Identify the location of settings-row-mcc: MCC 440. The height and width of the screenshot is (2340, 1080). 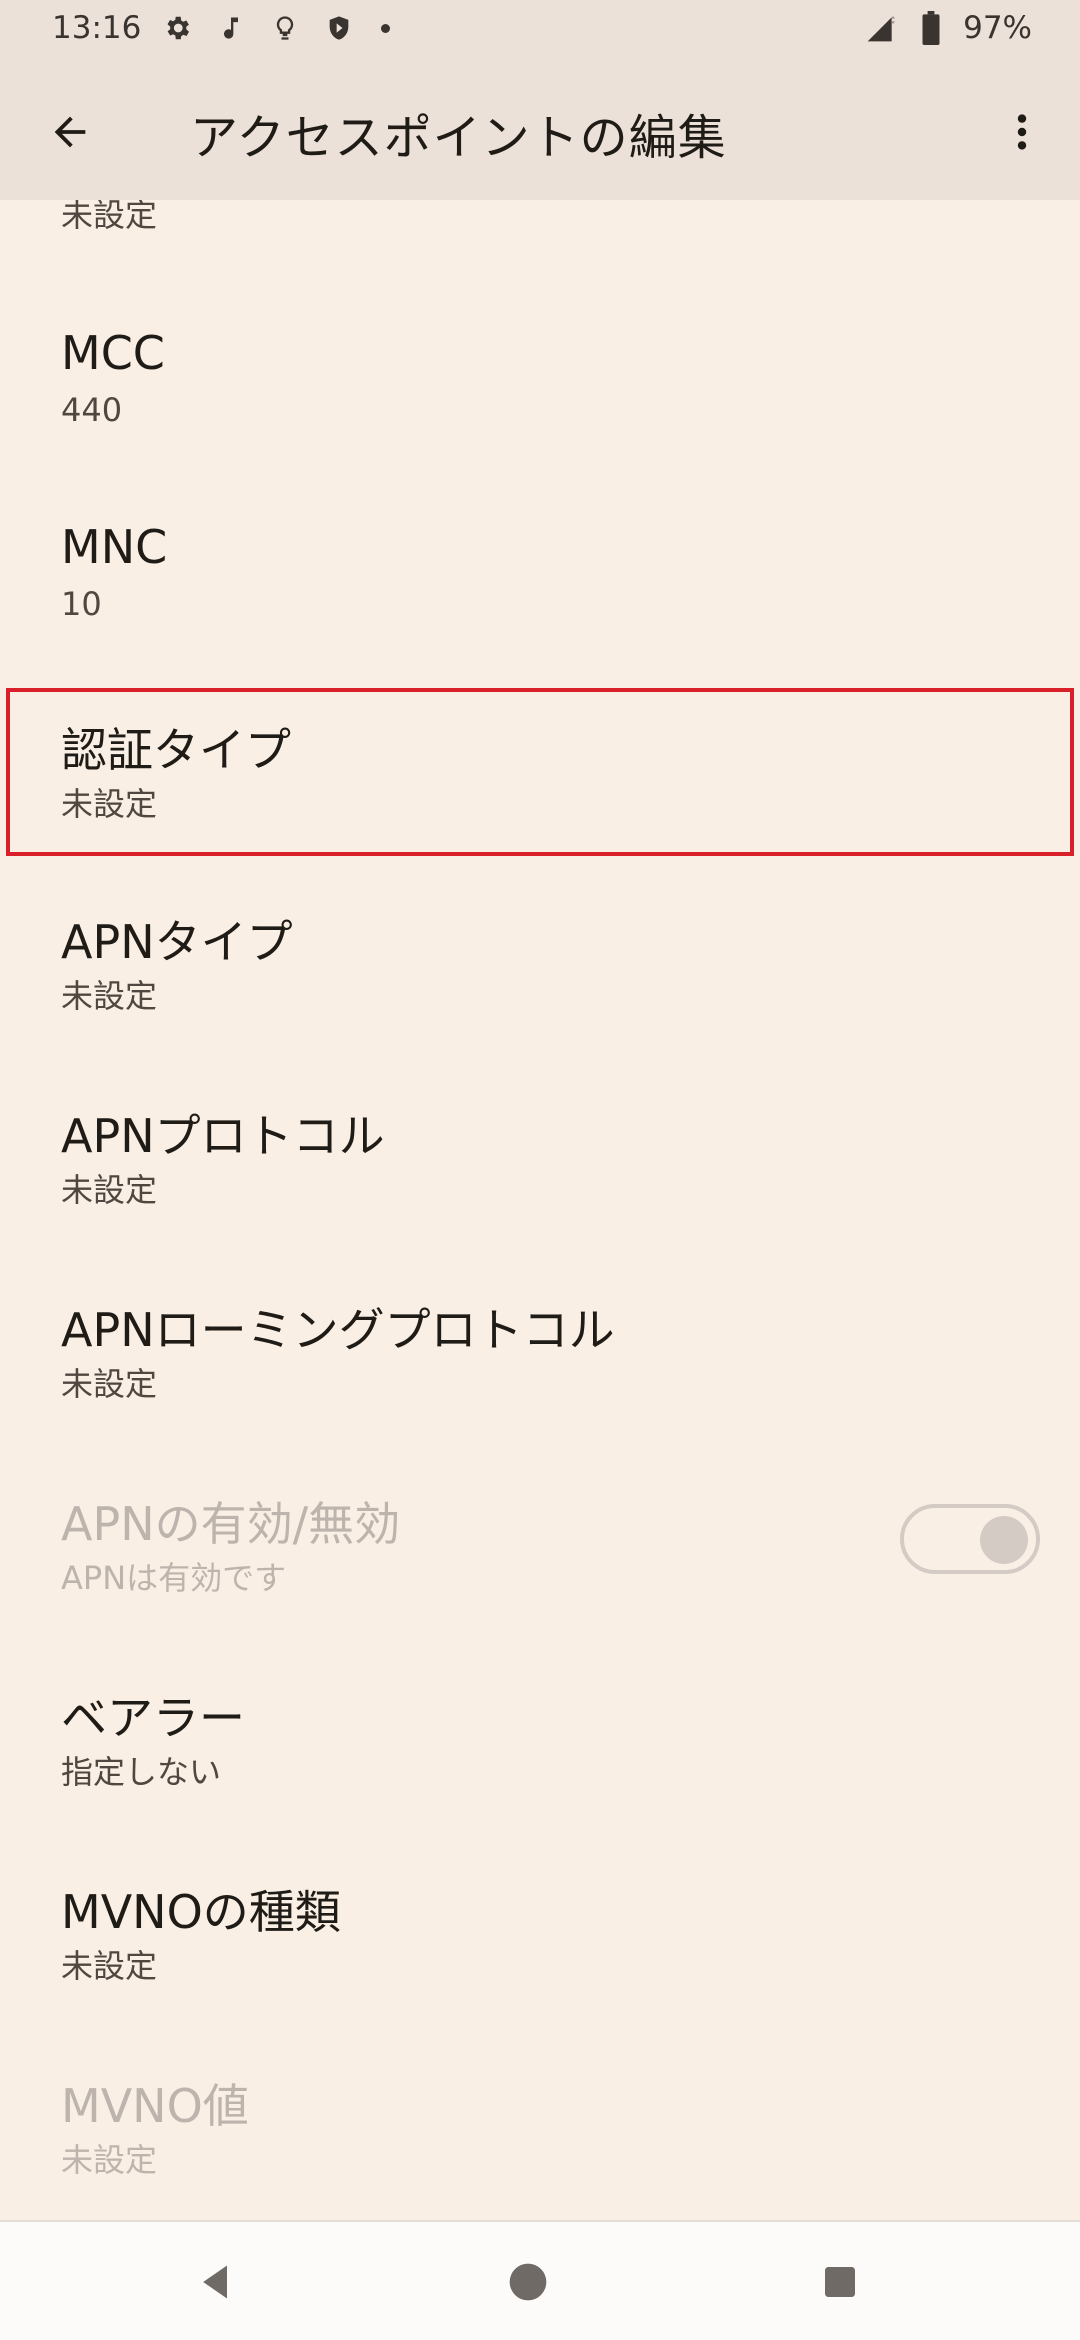
(540, 395).